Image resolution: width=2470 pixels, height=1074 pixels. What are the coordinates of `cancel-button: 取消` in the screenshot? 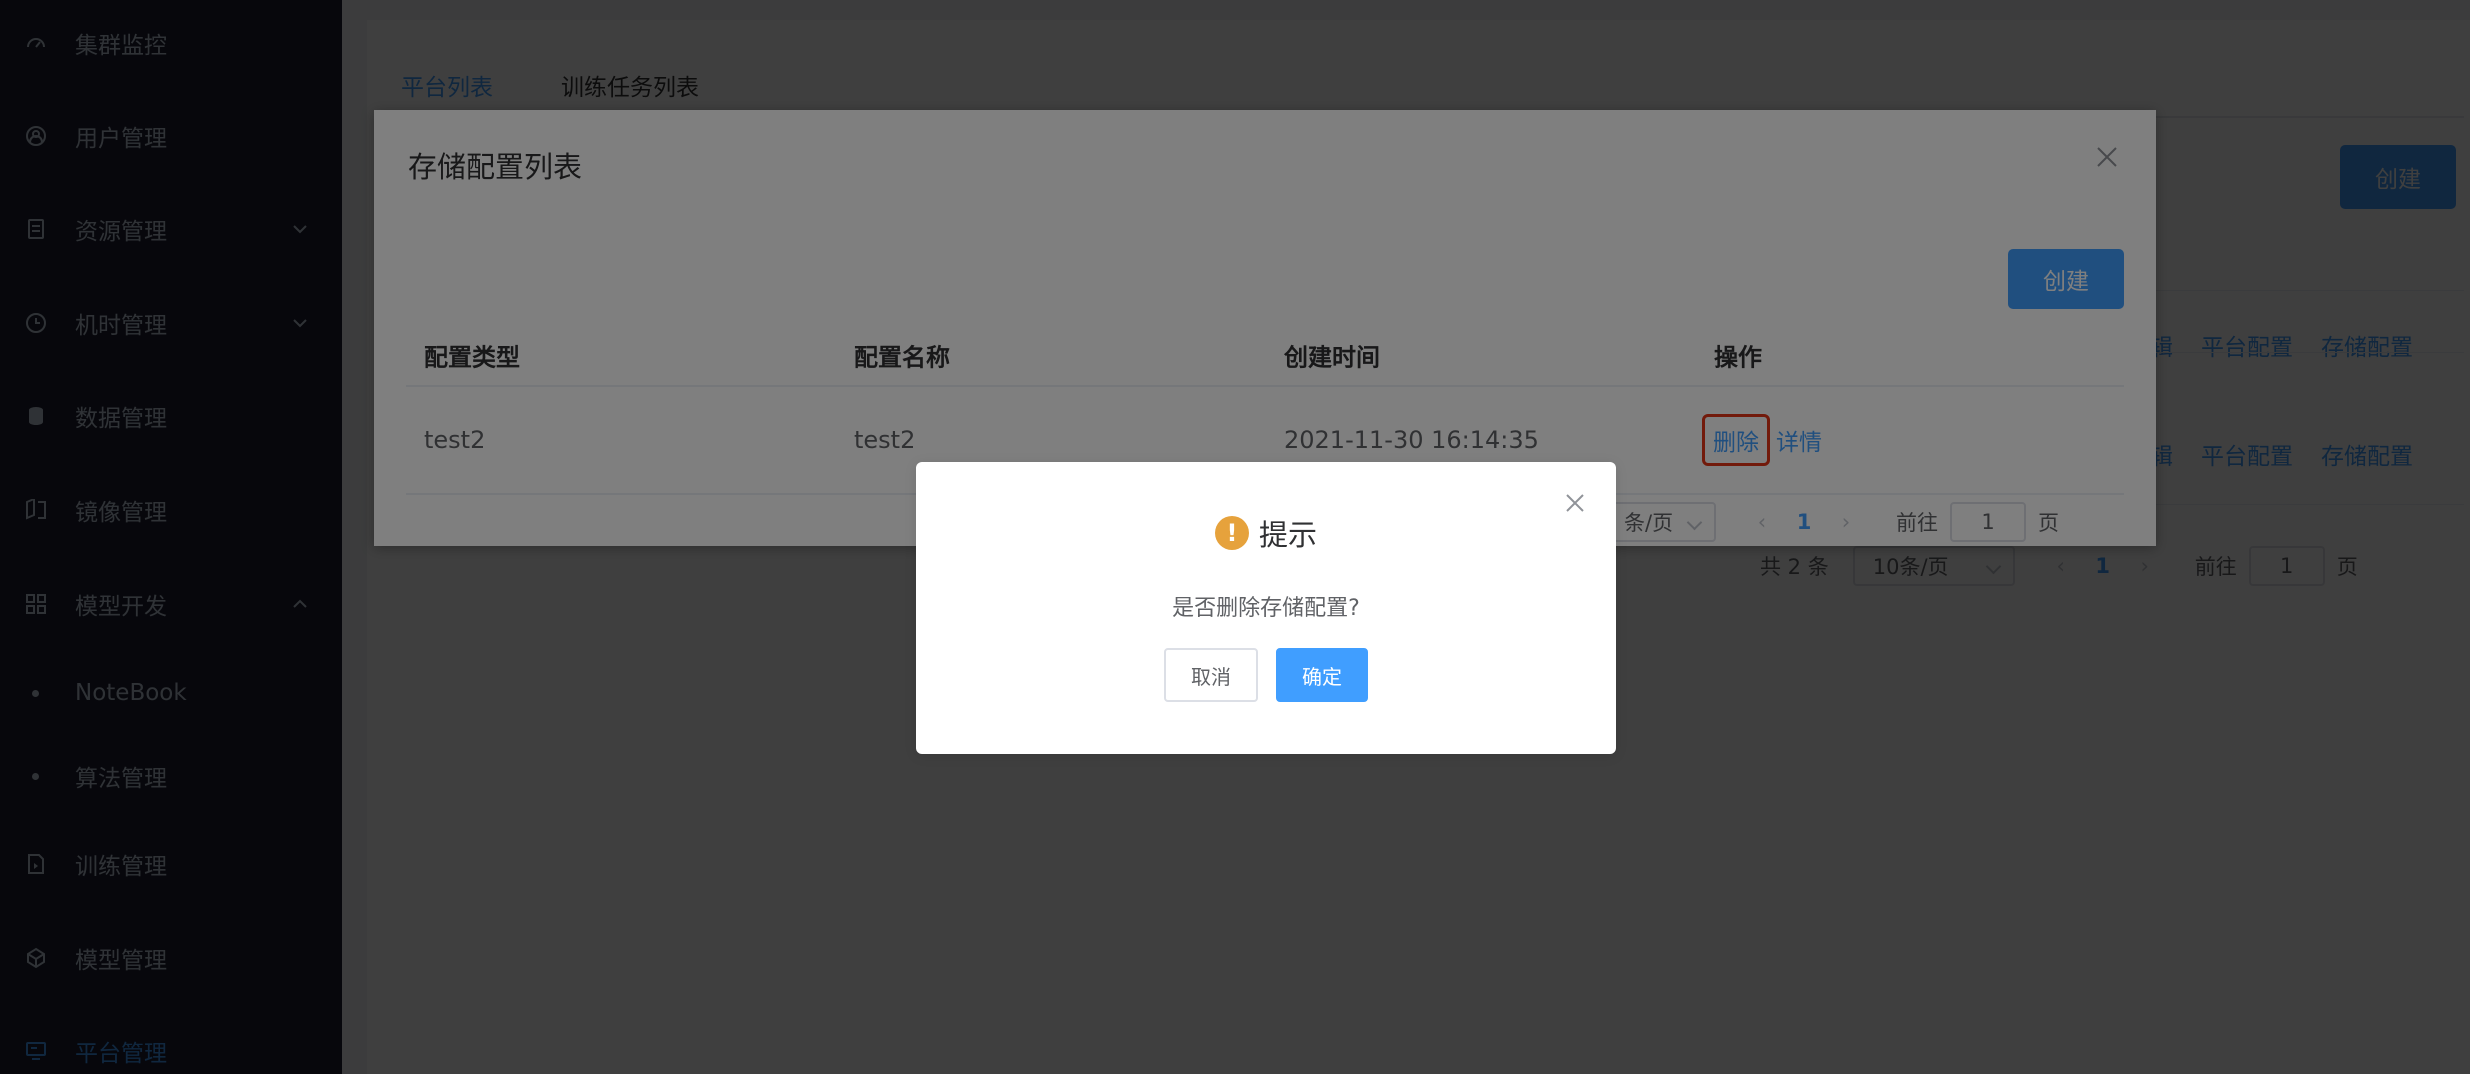 It's located at (1211, 675).